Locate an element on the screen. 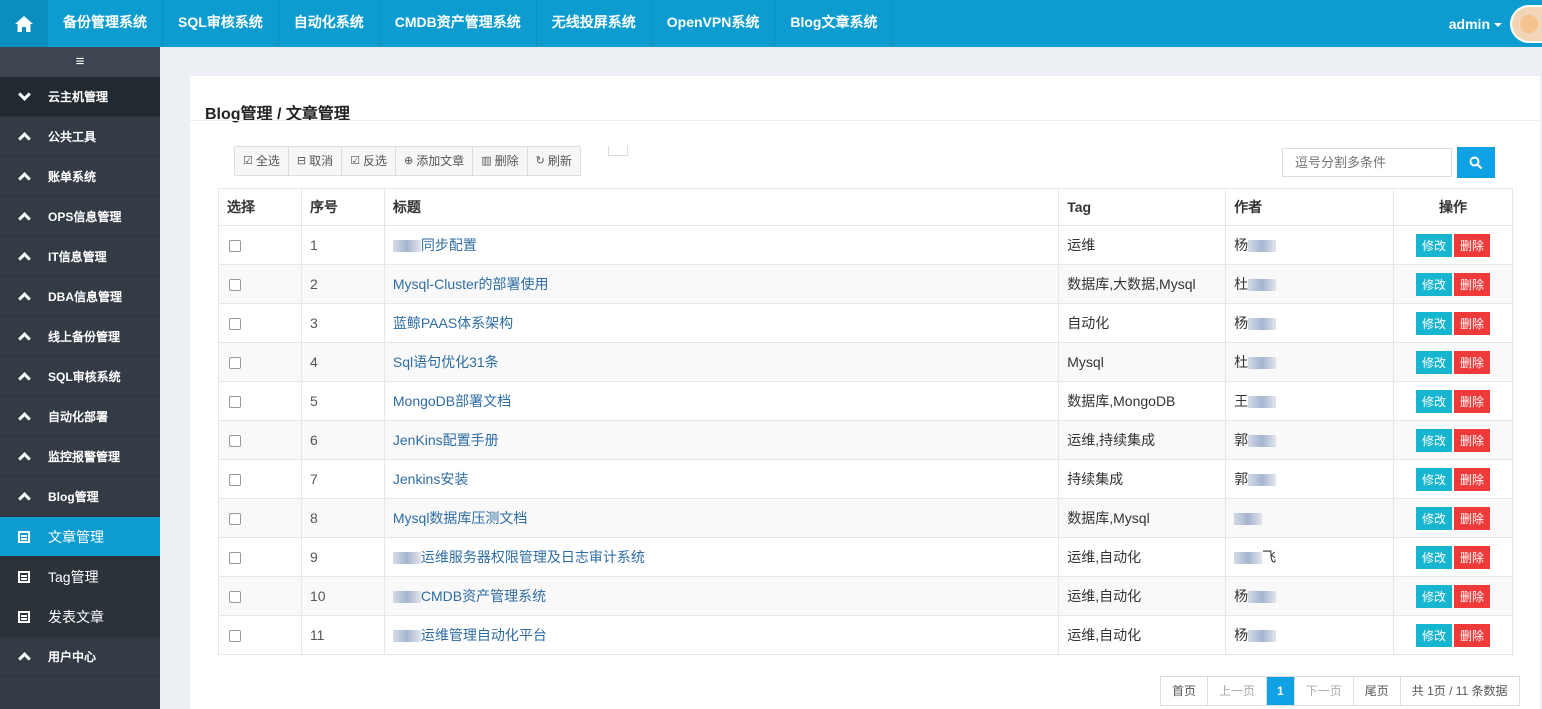 The height and width of the screenshot is (709, 1542). sidebar-item-publish-article: 发表文章 is located at coordinates (80, 617).